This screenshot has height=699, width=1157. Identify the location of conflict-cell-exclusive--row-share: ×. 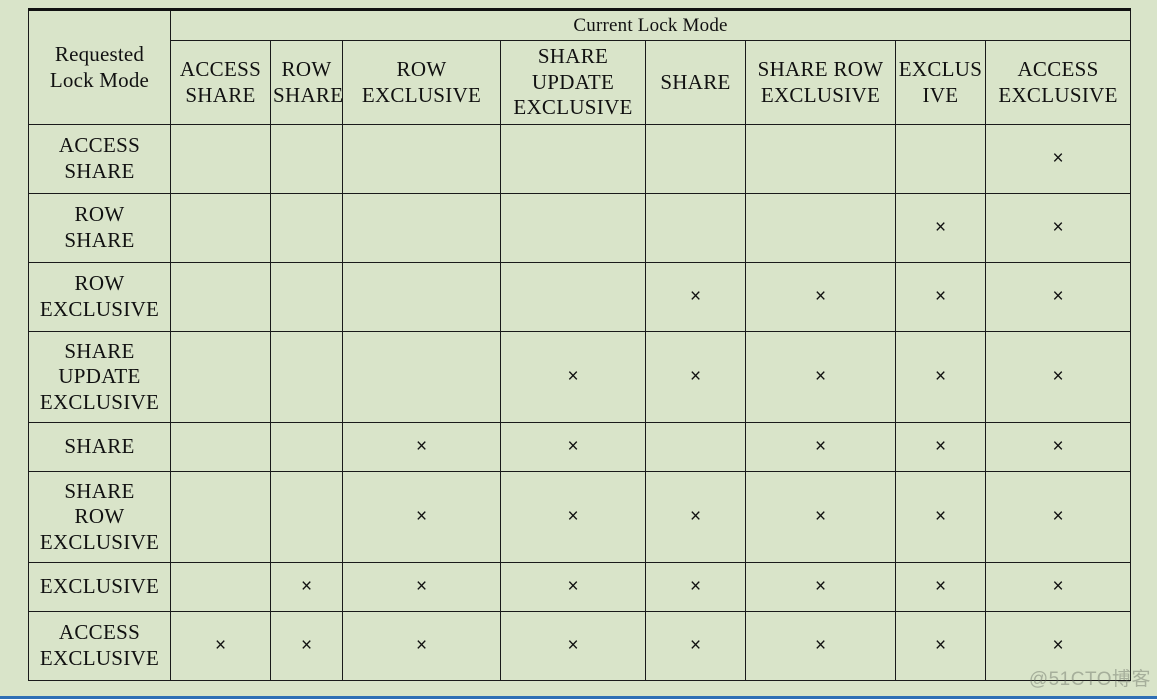
(306, 587).